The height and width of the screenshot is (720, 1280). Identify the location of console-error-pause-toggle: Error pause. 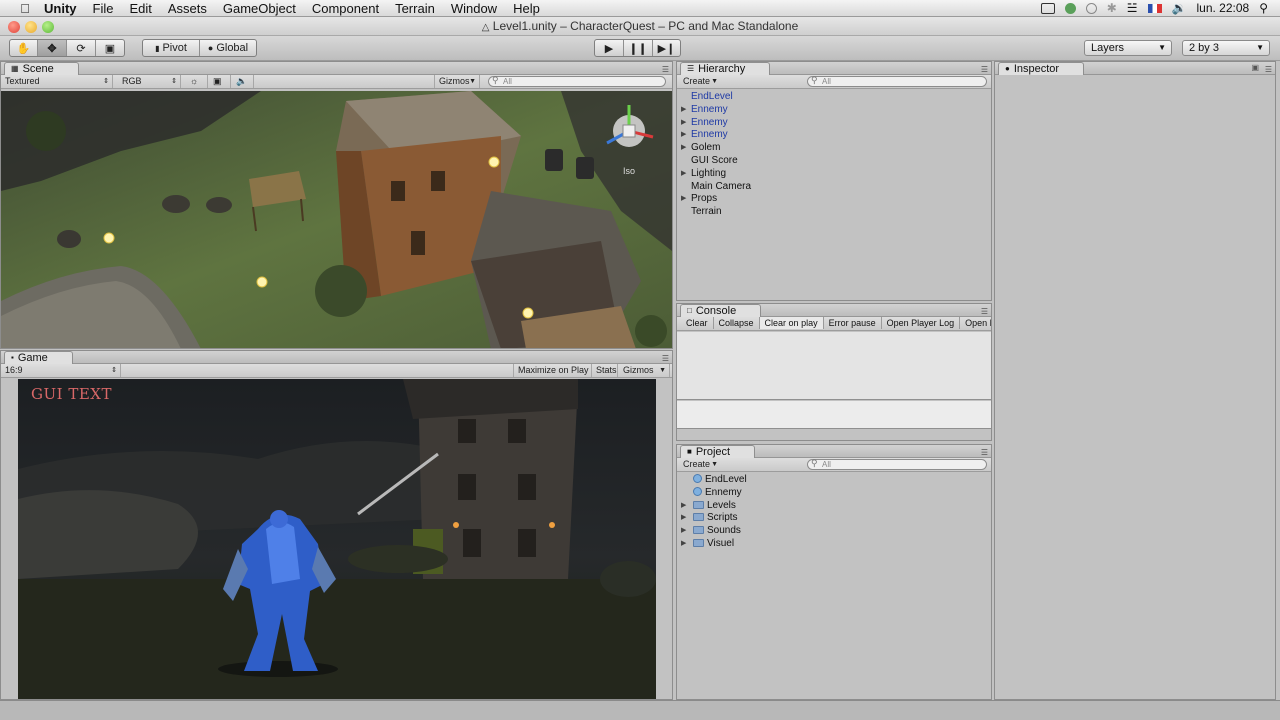
(853, 323).